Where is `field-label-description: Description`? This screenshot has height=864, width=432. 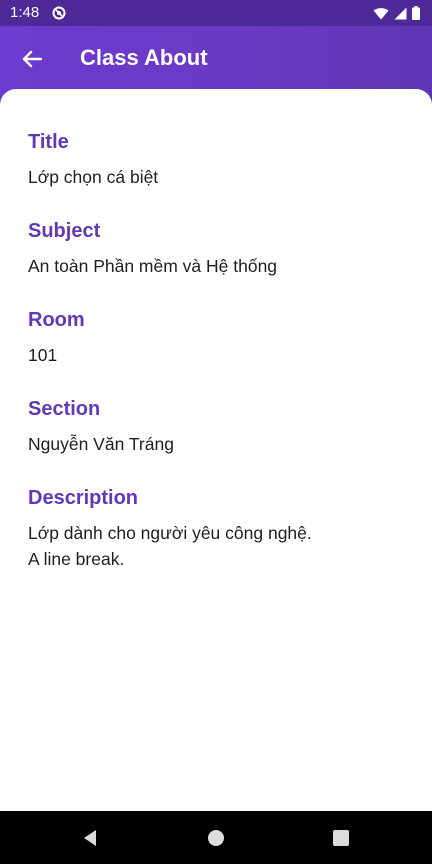
field-label-description: Description is located at coordinates (83, 498).